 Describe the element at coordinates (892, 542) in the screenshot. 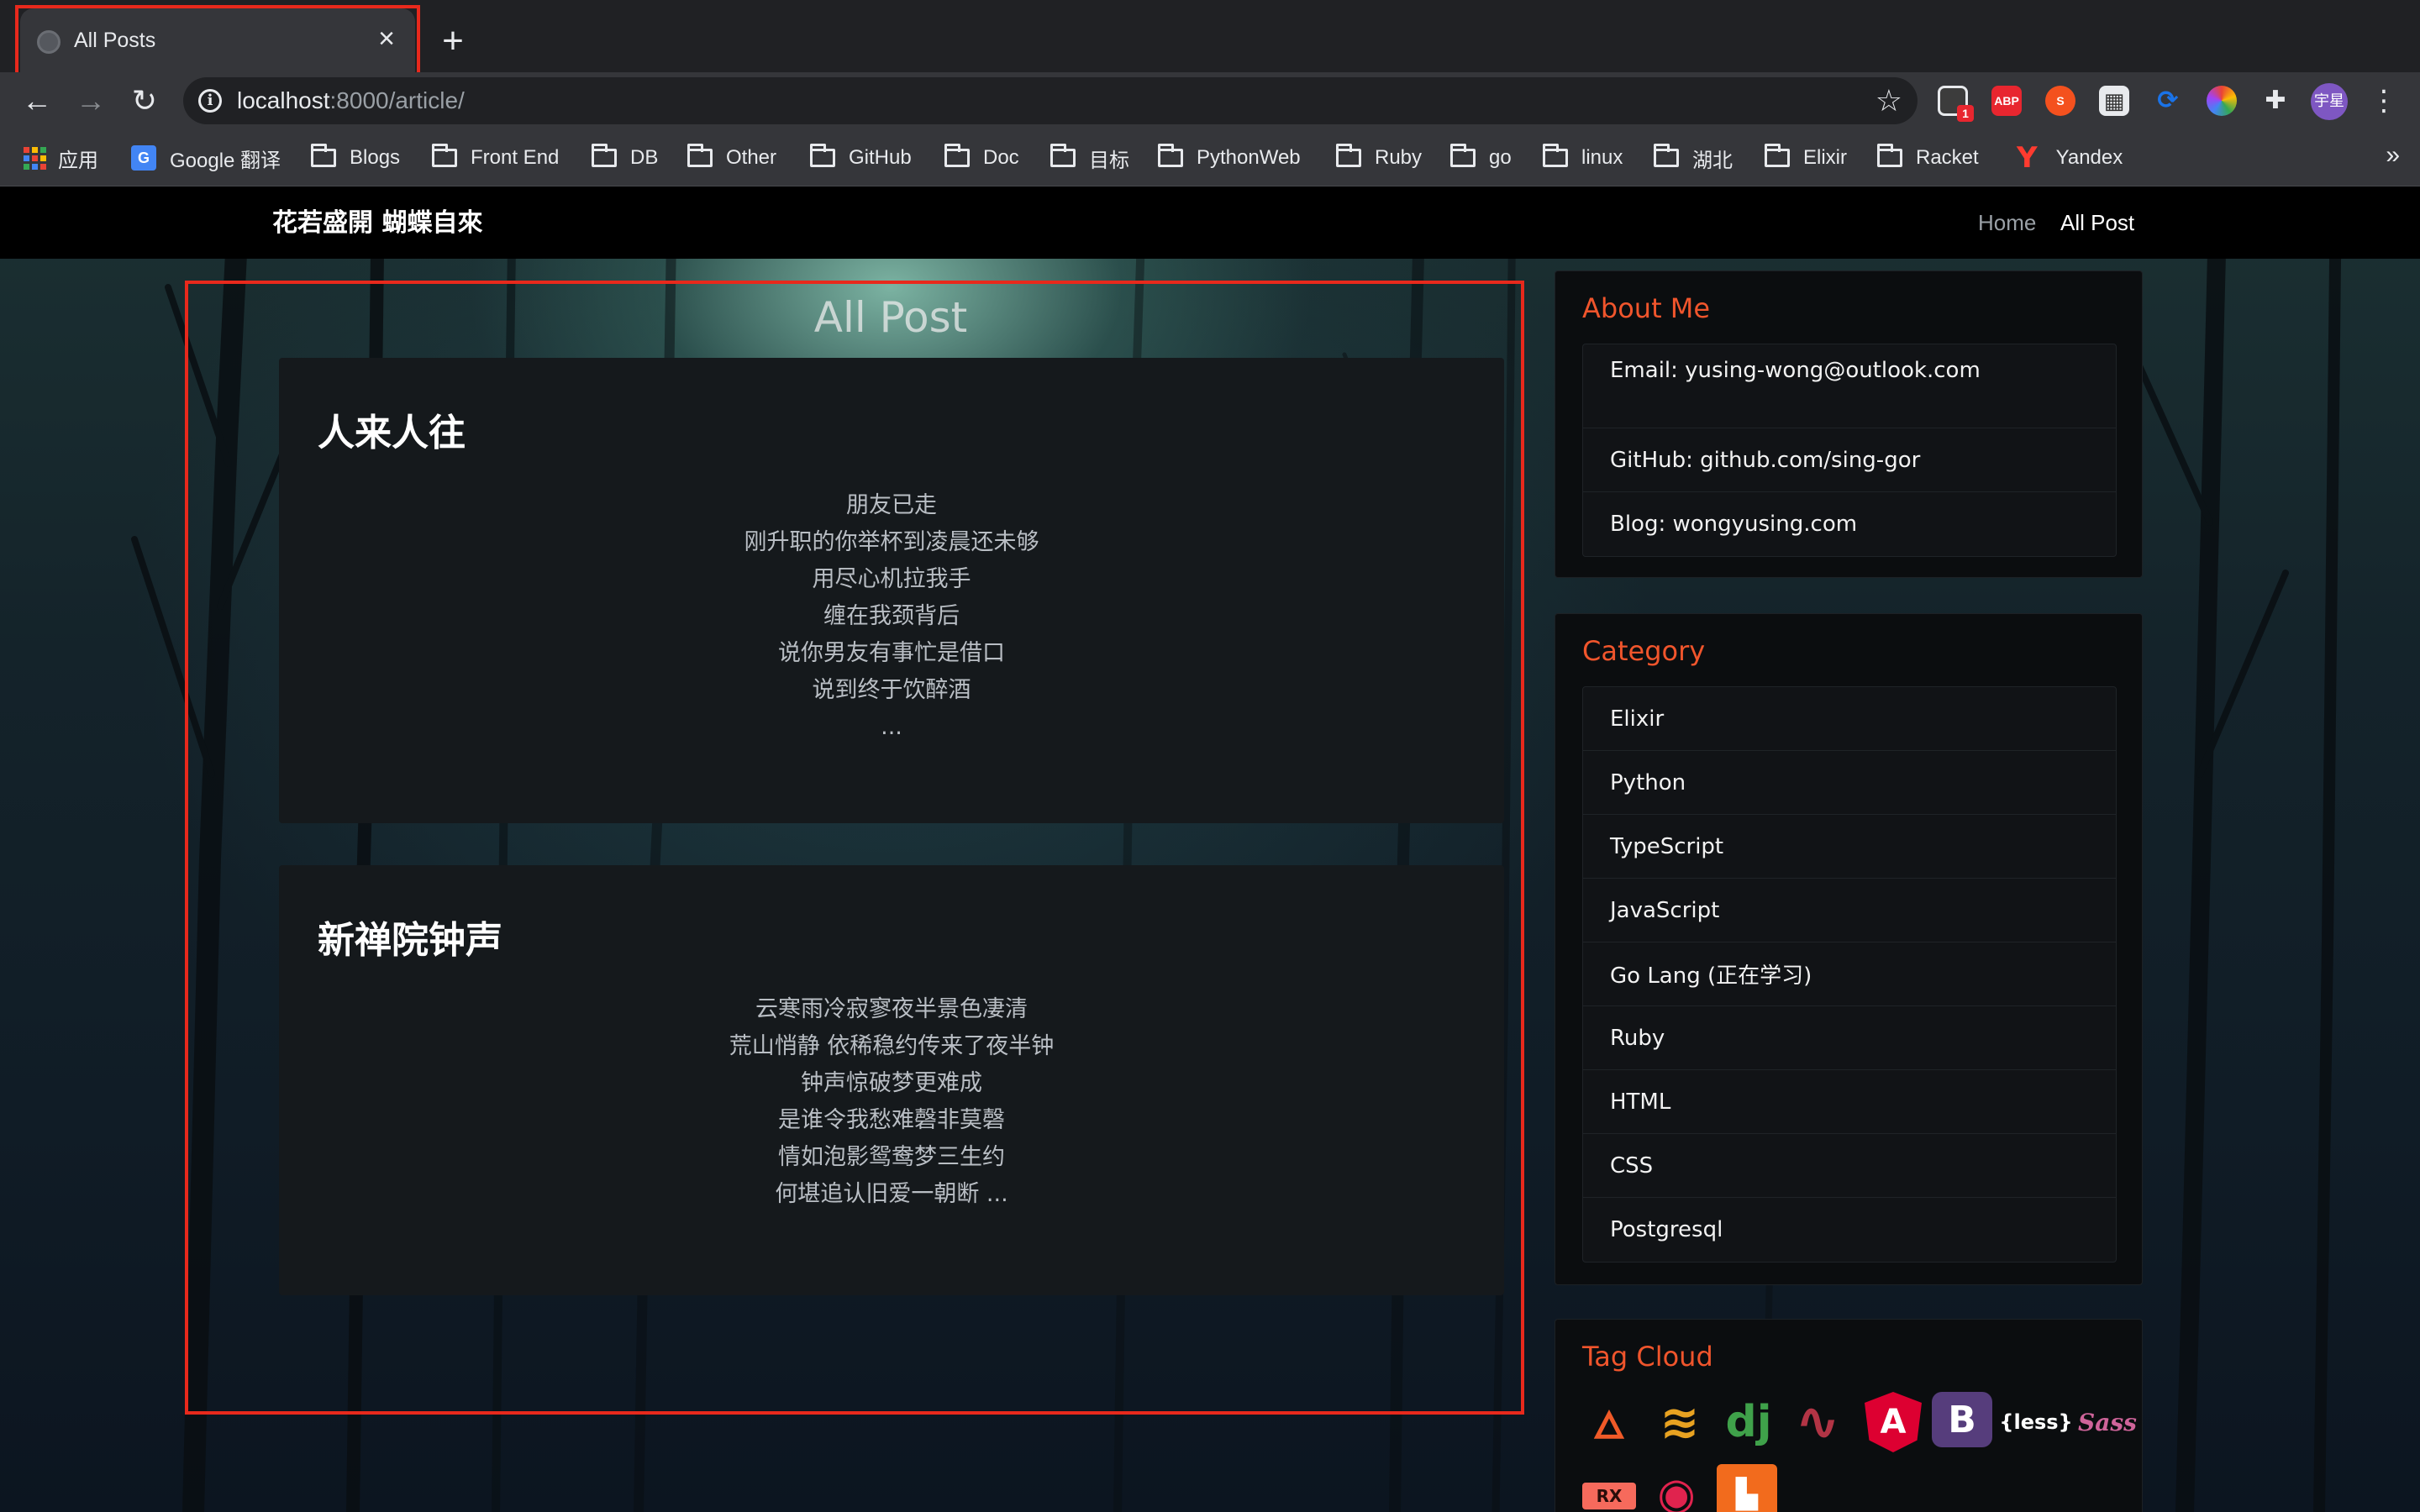

I see `post-line: 刚升职的你举杯到凌晨还未够` at that location.